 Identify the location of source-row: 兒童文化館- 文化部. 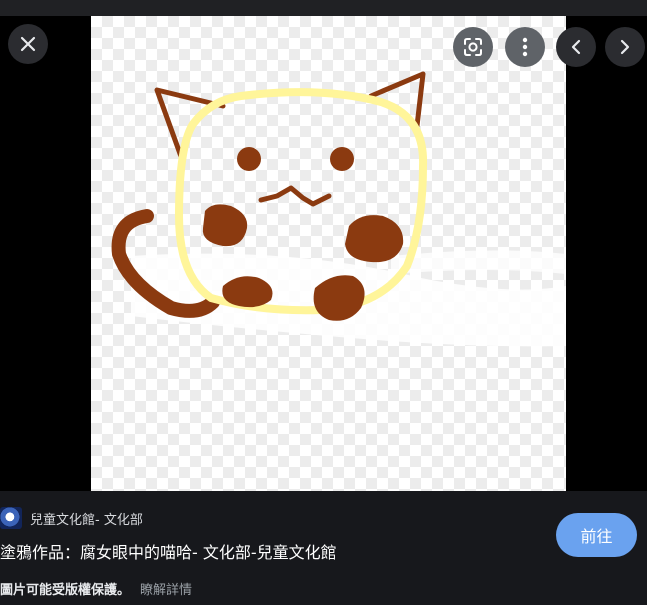
(71, 518).